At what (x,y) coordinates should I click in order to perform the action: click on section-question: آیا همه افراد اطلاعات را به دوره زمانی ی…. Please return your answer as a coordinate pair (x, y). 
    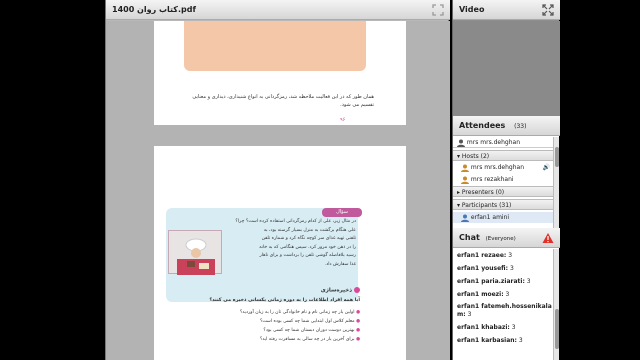
    Looking at the image, I should click on (284, 300).